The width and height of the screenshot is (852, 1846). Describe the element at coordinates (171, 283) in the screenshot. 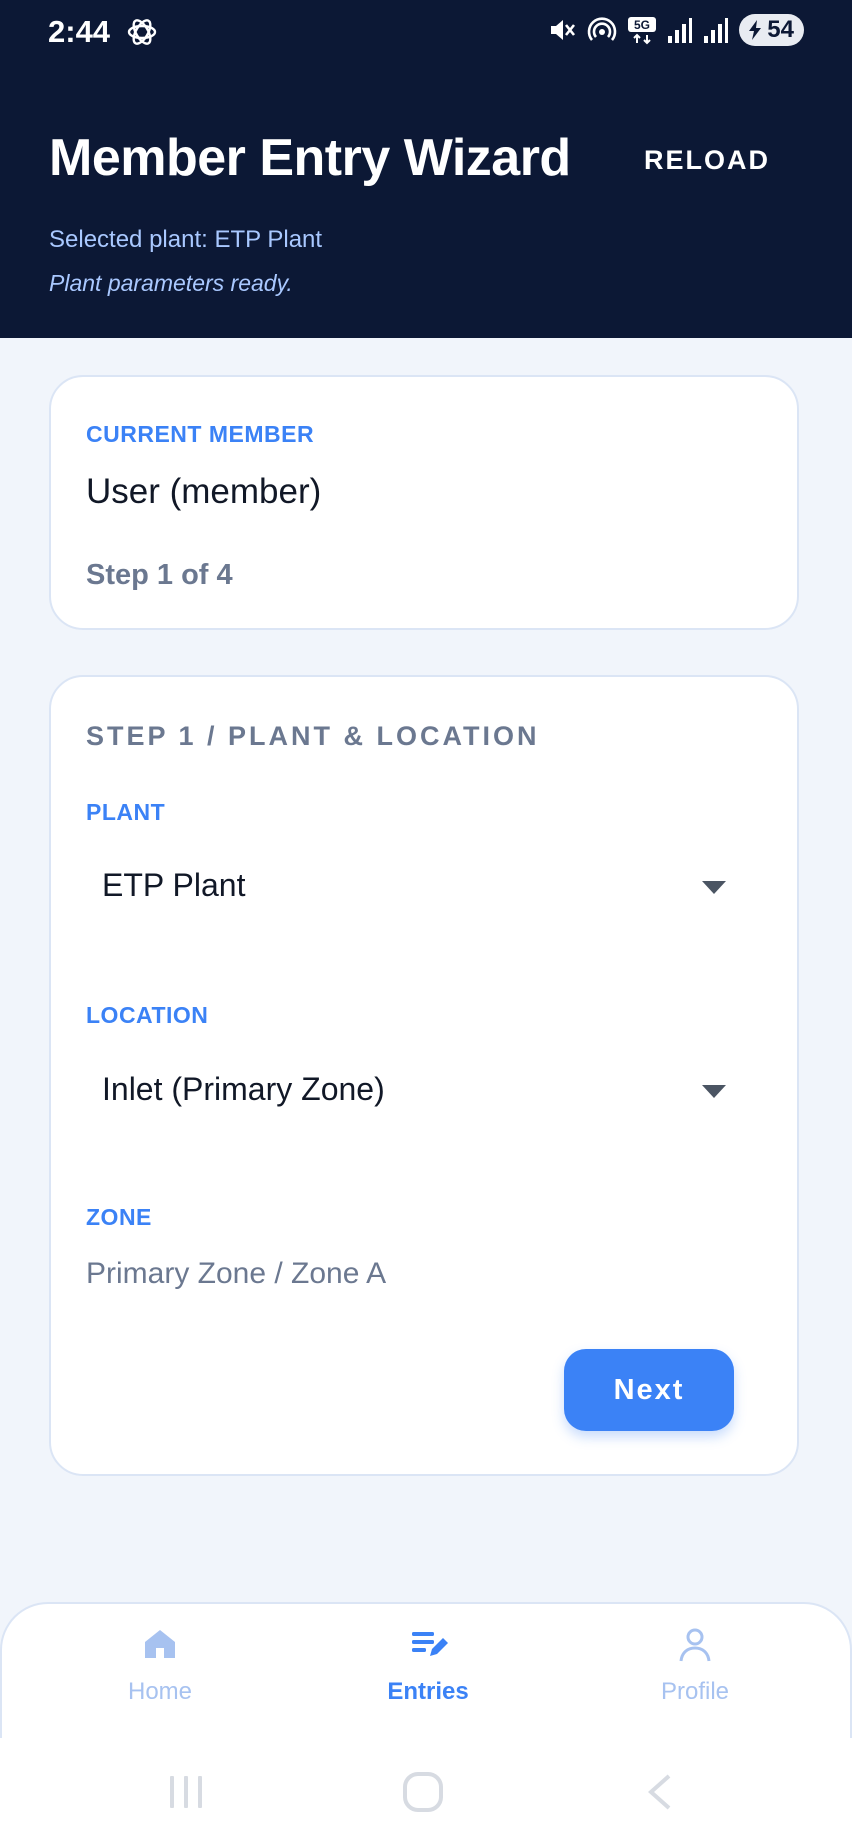

I see `status-message: Plant parameters ready.` at that location.